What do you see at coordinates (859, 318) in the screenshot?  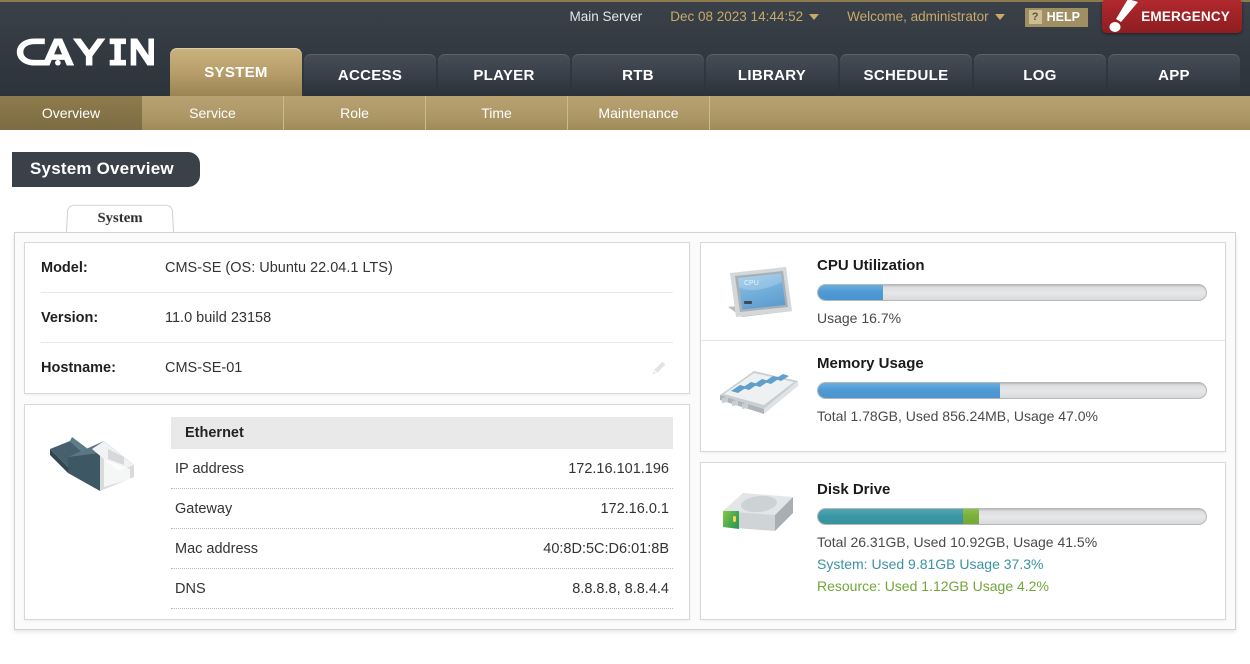 I see `cpu-usage-note: Usage 16.7%` at bounding box center [859, 318].